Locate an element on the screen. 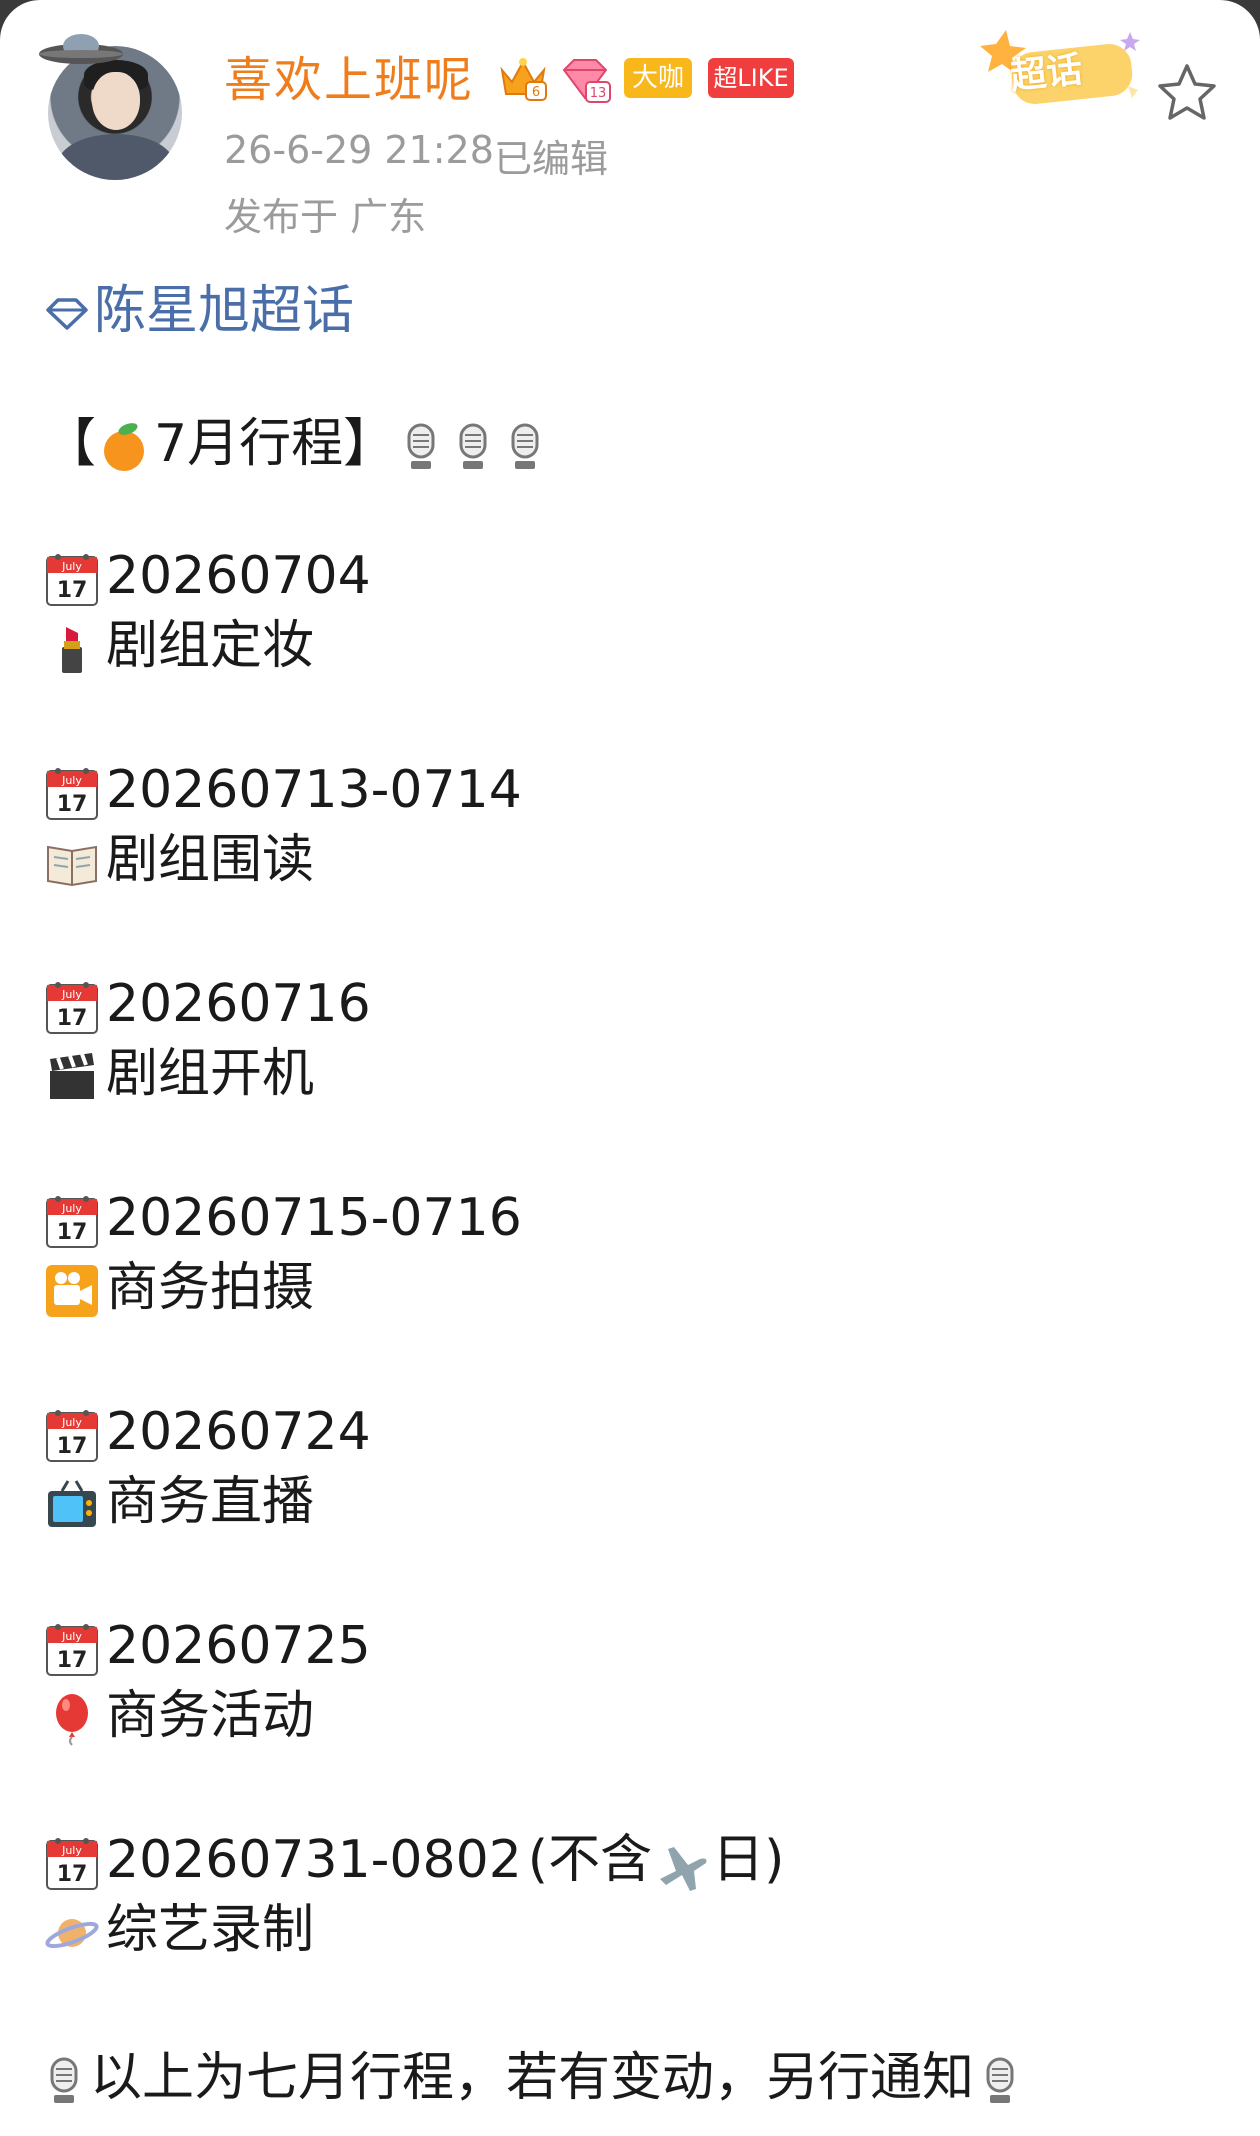 Image resolution: width=1260 pixels, height=2136 pixels. schedule-event: 剧组围读 is located at coordinates (210, 860).